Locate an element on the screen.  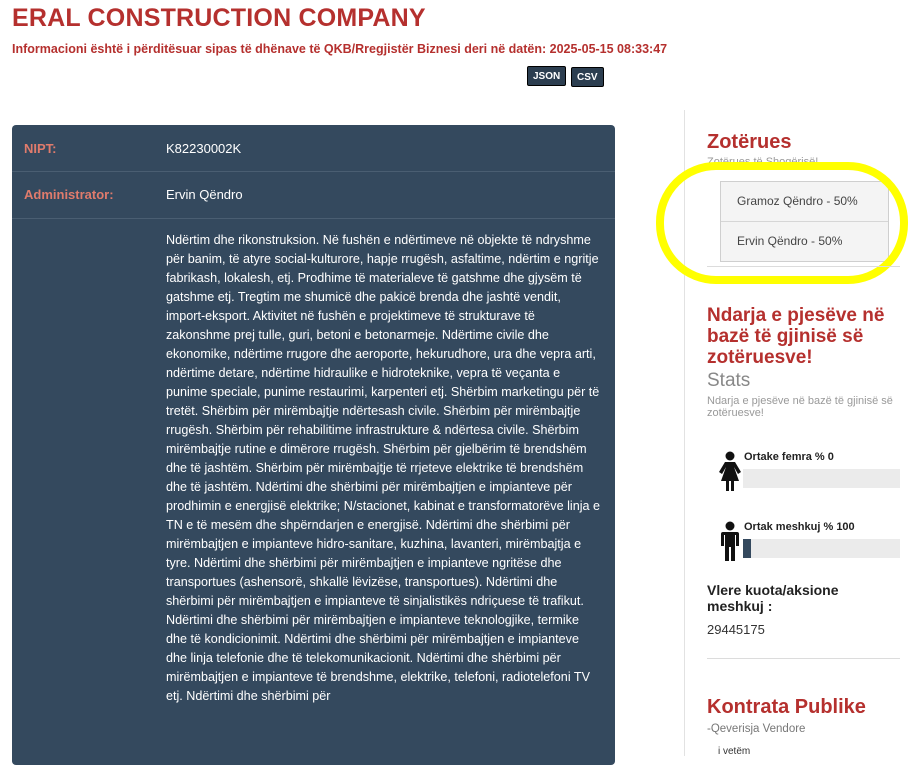
administrator-value: Ervin Qëndro is located at coordinates (204, 194).